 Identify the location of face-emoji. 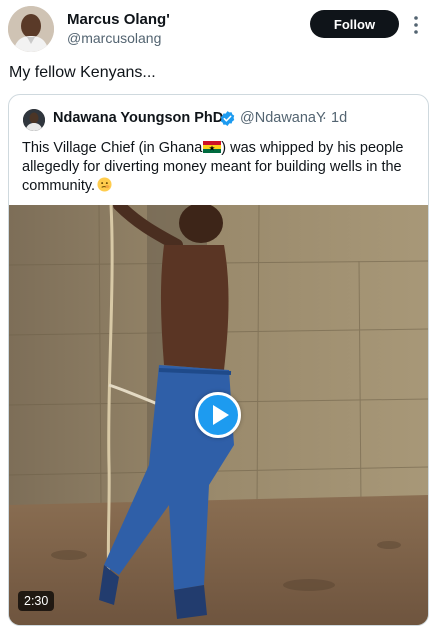
(104, 184).